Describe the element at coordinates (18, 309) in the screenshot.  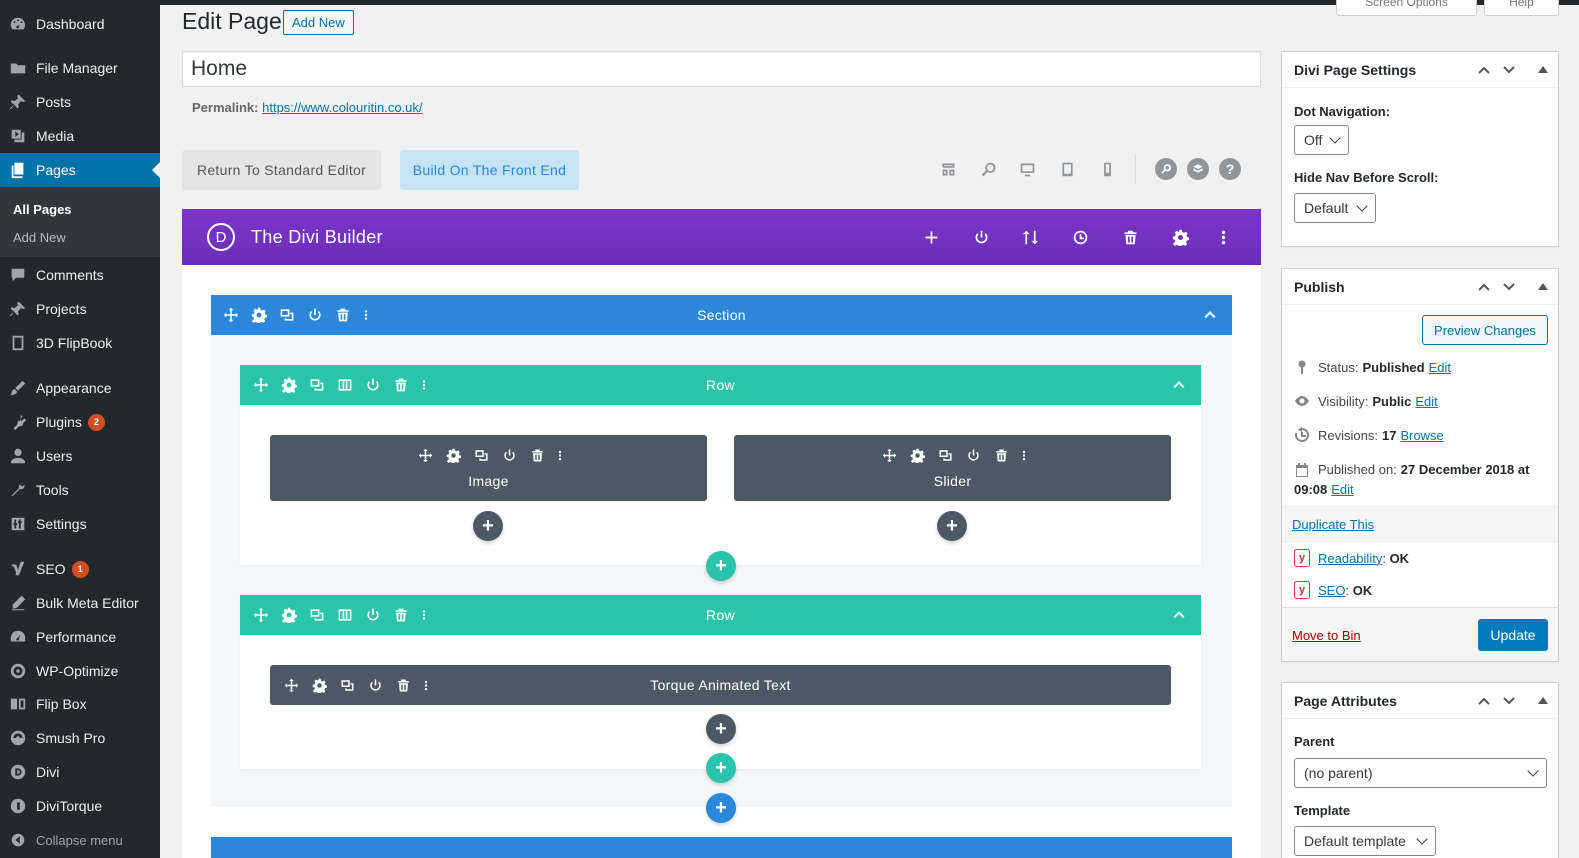
I see `pin-icon` at that location.